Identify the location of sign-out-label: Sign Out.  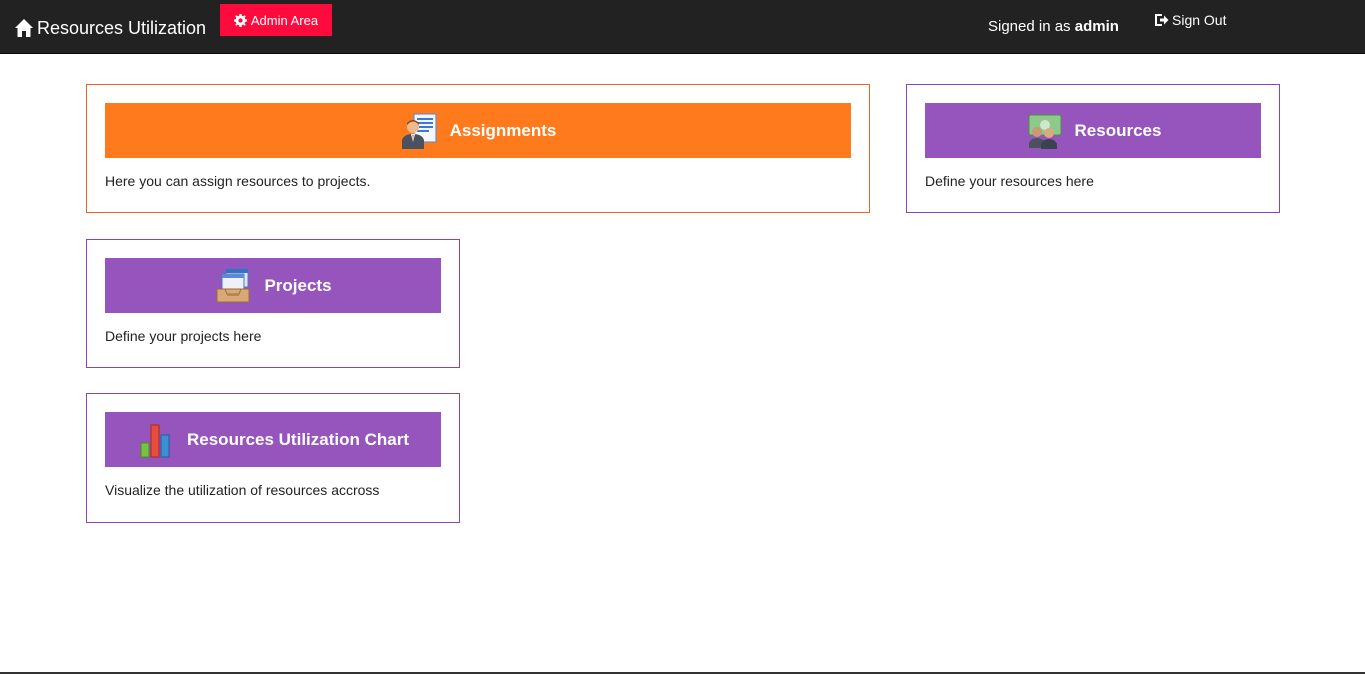
(1199, 20).